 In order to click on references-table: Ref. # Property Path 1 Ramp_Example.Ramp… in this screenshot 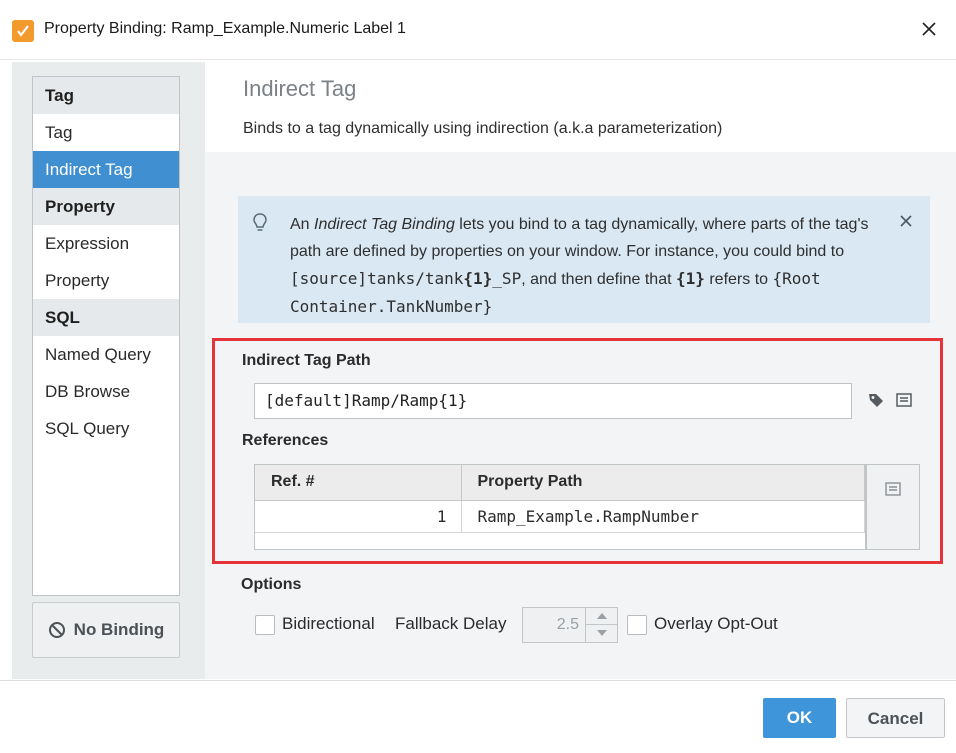, I will do `click(560, 507)`.